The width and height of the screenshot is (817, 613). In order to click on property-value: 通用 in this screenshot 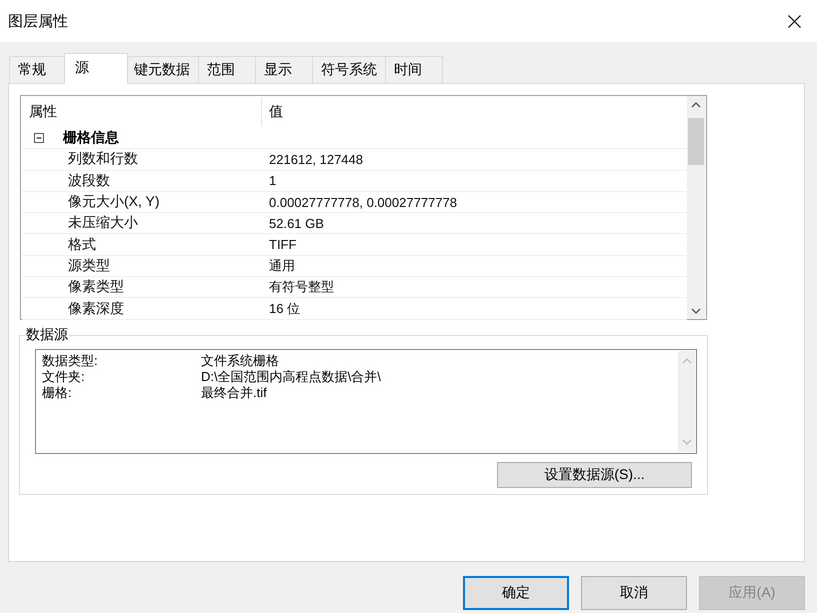, I will do `click(281, 265)`.